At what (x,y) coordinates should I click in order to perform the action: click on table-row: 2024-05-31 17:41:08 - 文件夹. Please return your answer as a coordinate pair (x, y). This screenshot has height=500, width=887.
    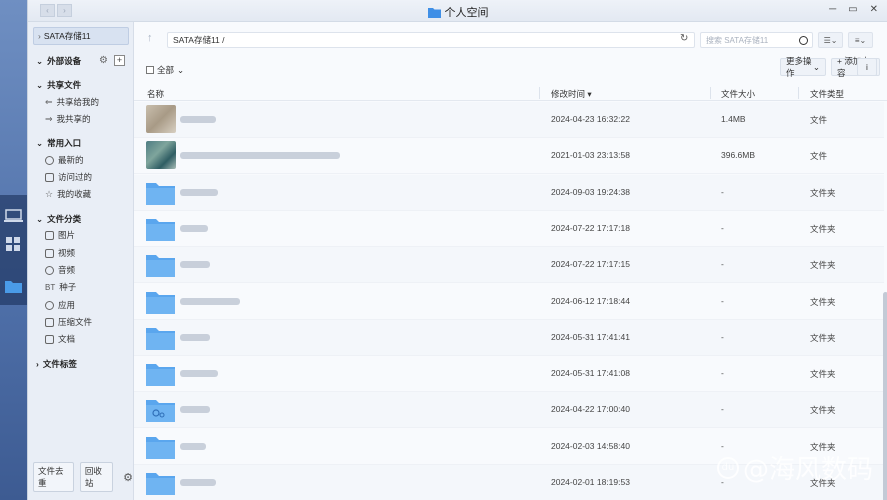
    Looking at the image, I should click on (509, 374).